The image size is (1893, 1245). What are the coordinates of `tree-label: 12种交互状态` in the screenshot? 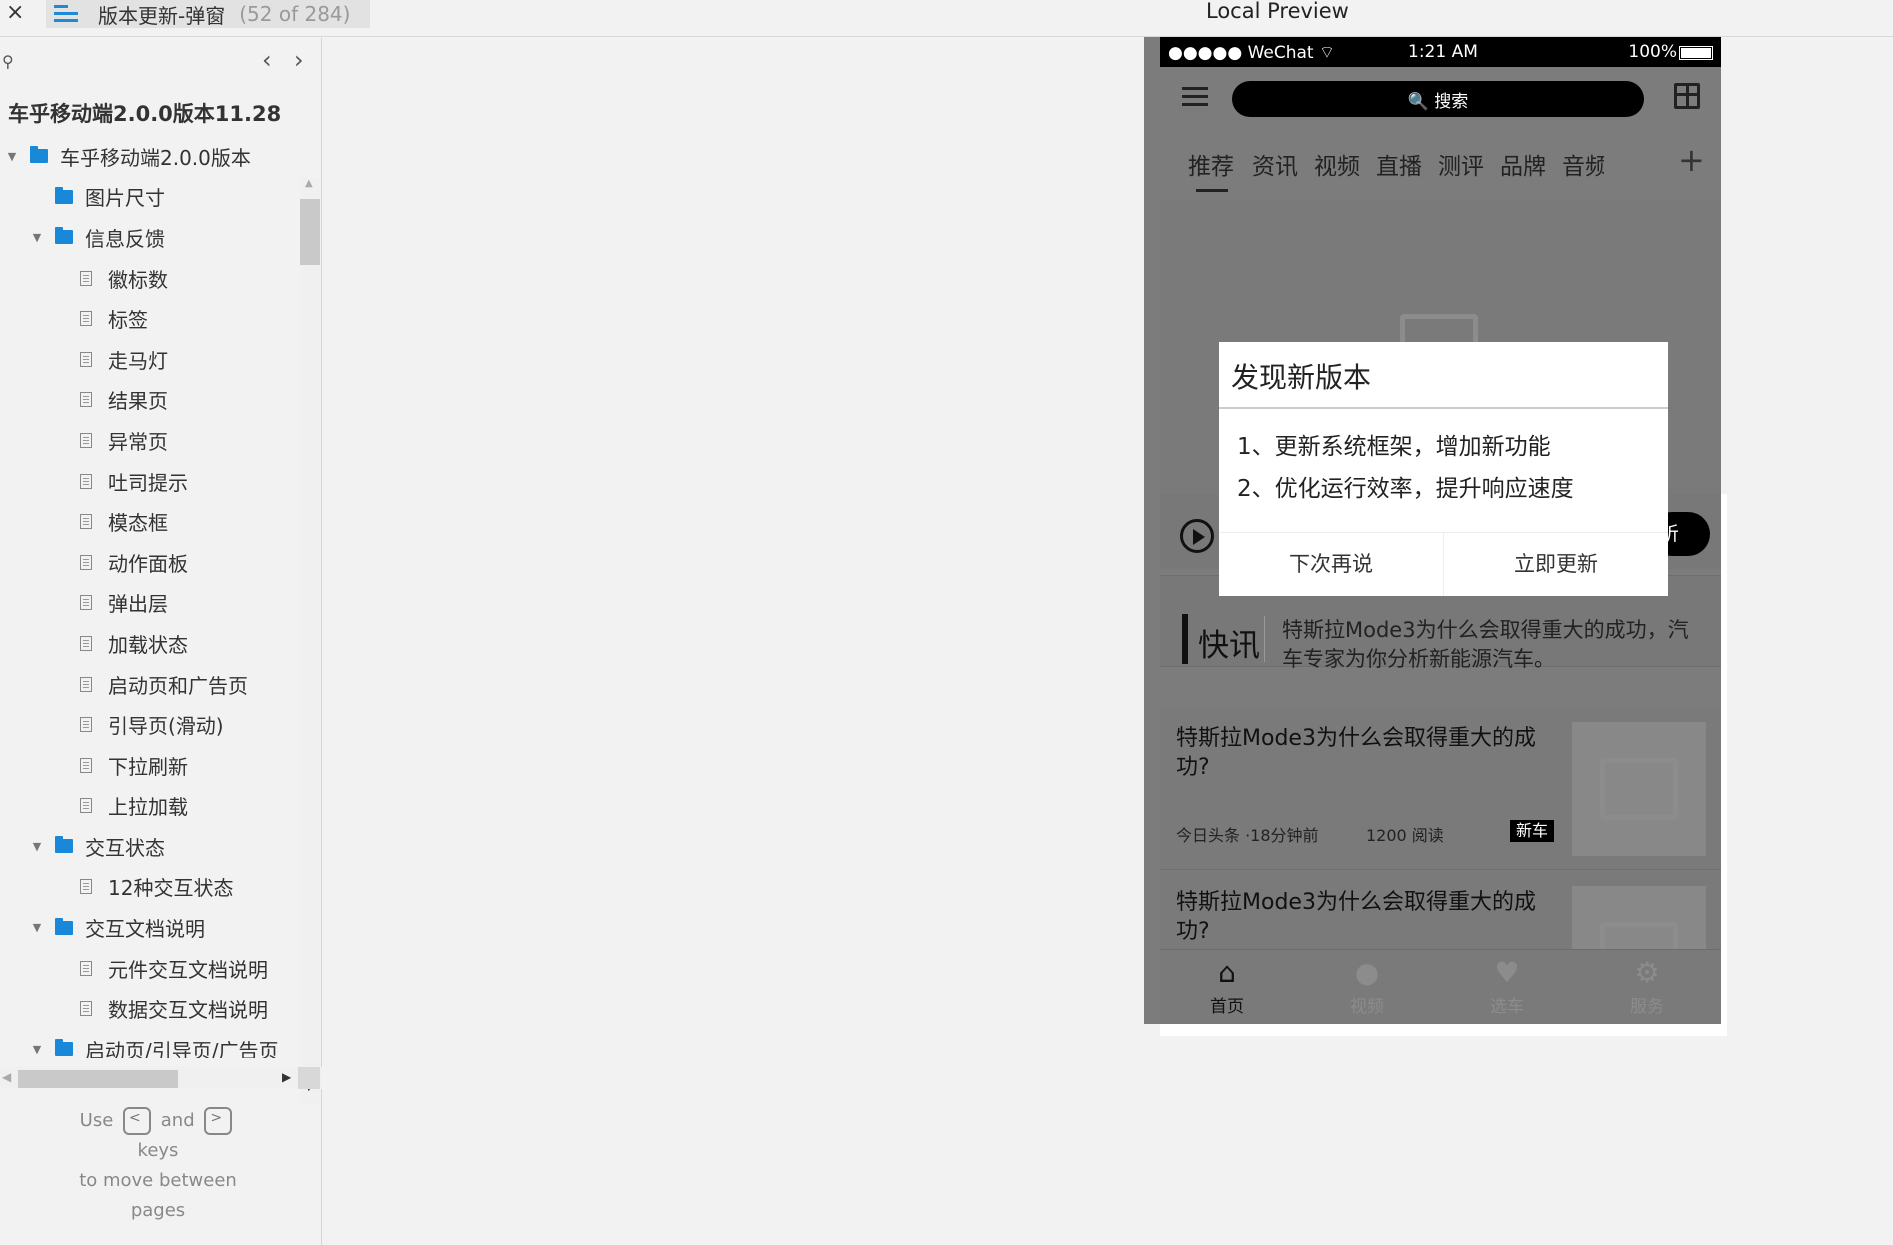 It's located at (171, 888).